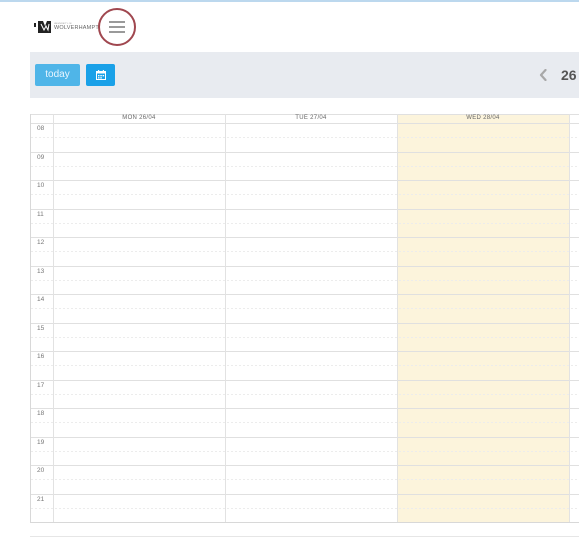 Image resolution: width=579 pixels, height=537 pixels. Describe the element at coordinates (41, 271) in the screenshot. I see `hour-label: 13` at that location.